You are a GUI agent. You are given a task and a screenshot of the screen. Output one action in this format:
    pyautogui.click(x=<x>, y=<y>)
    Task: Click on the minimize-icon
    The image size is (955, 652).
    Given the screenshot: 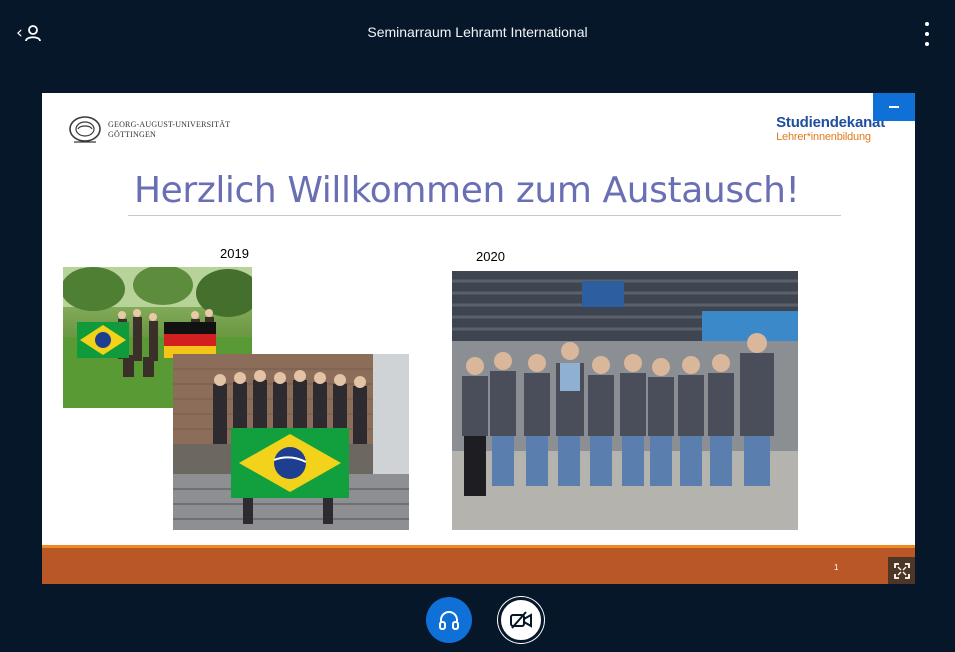 What is the action you would take?
    pyautogui.click(x=894, y=107)
    